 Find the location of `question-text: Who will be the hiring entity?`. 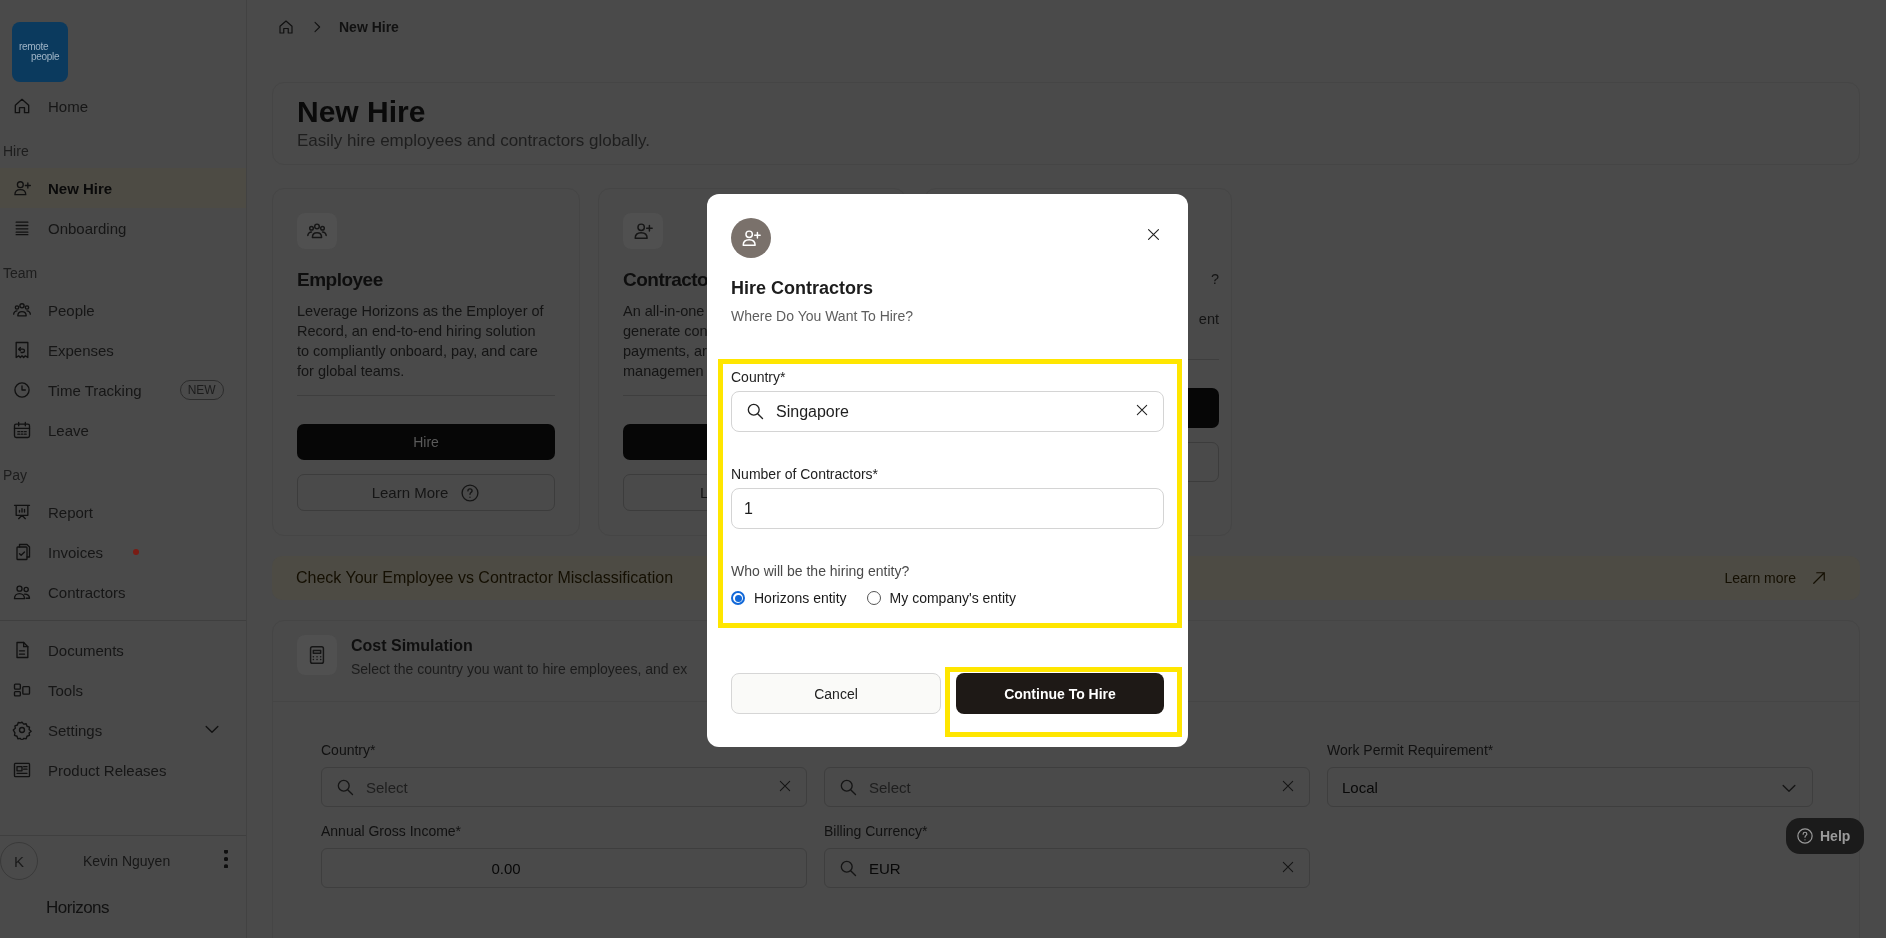

question-text: Who will be the hiring entity? is located at coordinates (821, 571).